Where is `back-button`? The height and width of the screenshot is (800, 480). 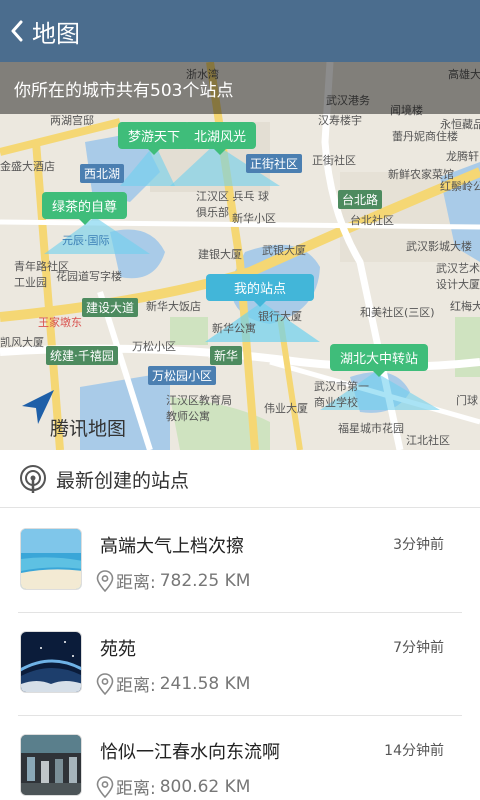
back-button is located at coordinates (17, 31).